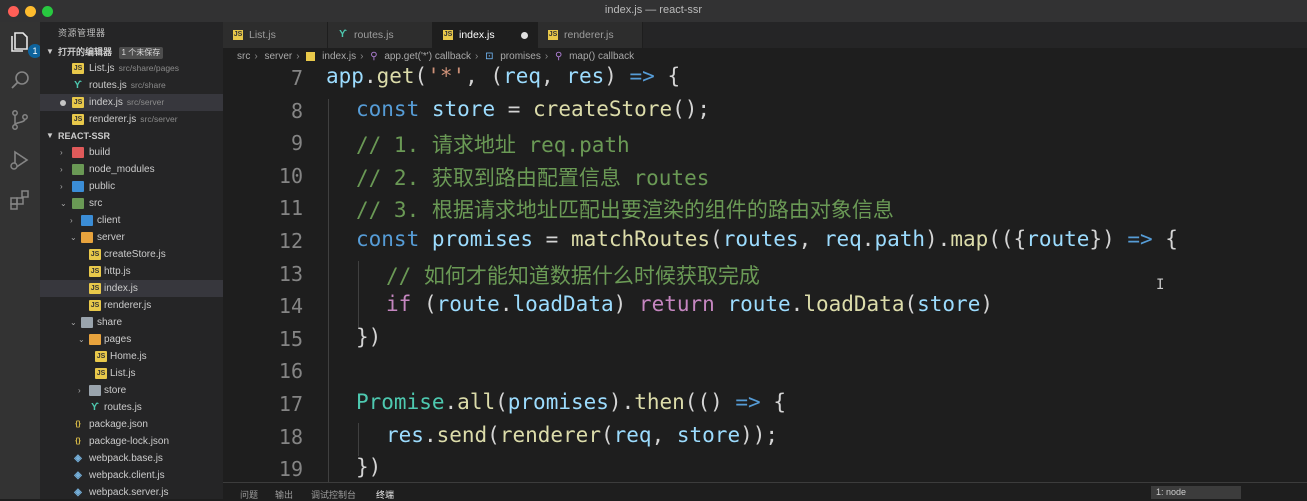 The image size is (1307, 501). I want to click on tree-file: ϒroutes.js, so click(131, 407).